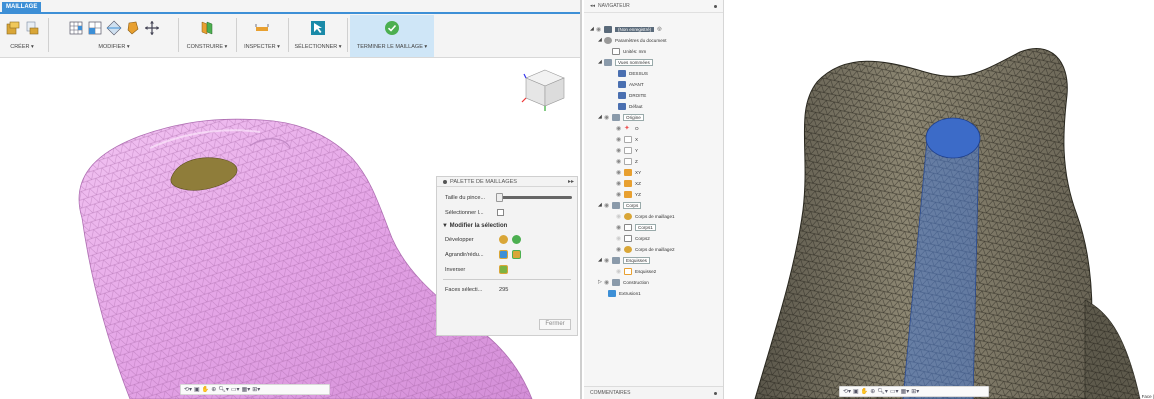 The image size is (1154, 399). Describe the element at coordinates (22, 36) in the screenshot. I see `group-creer: CRÉER ▾` at that location.